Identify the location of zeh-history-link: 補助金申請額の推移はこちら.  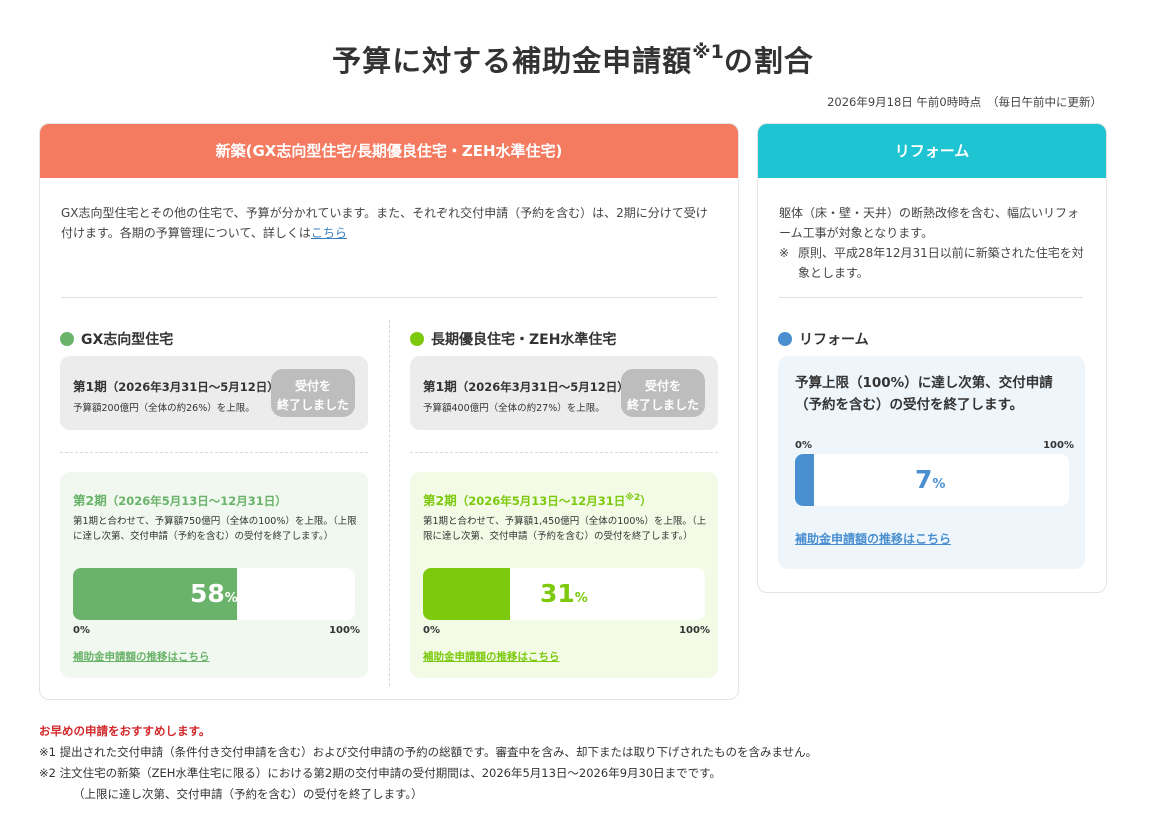
(491, 656).